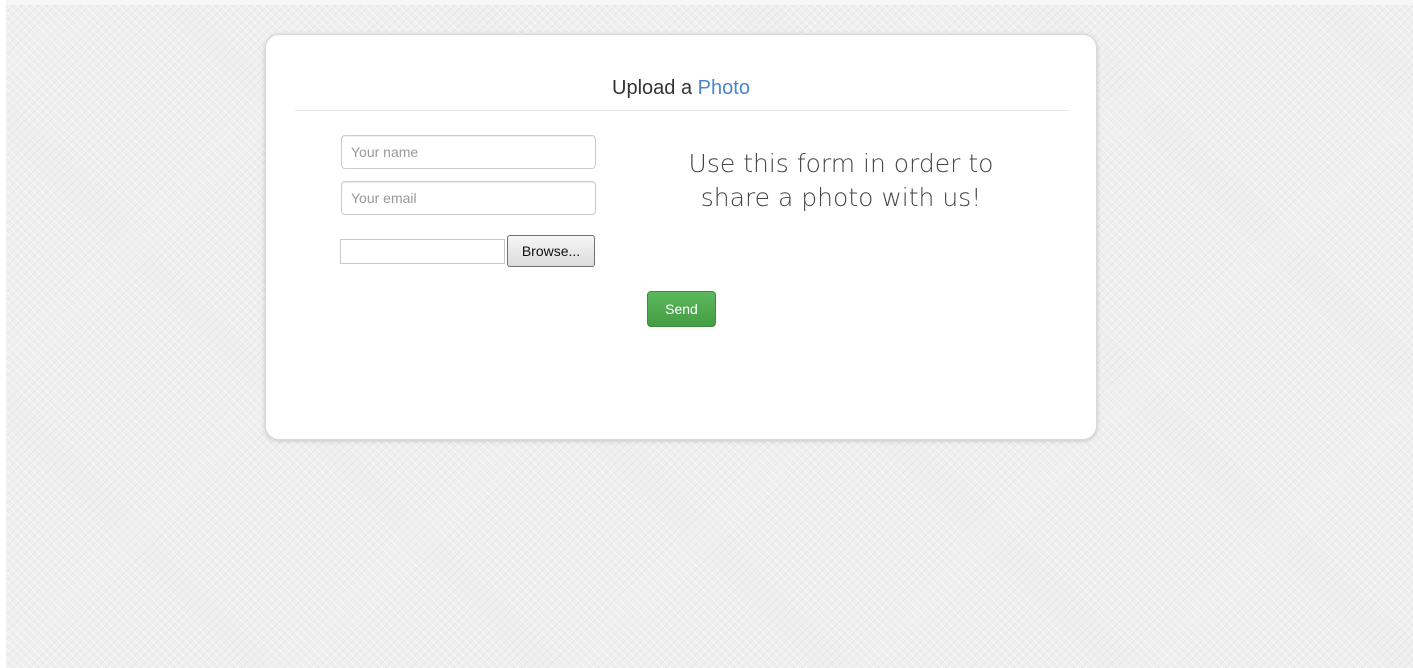  I want to click on page-title: Upload a Photo, so click(681, 88).